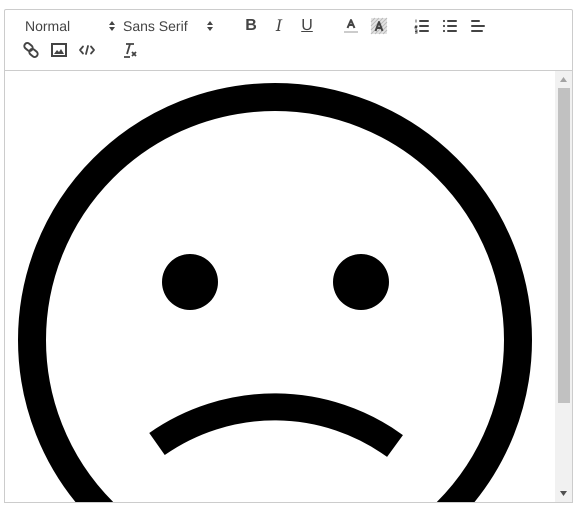  I want to click on scrollbar, so click(563, 286).